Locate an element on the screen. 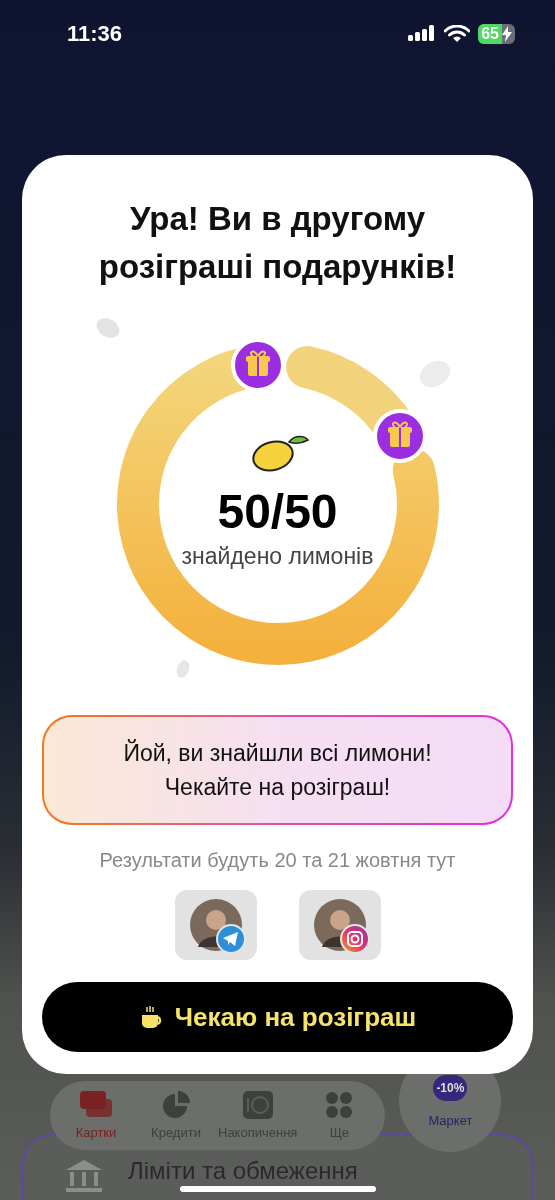 This screenshot has height=1200, width=555. grid-icon is located at coordinates (339, 1104).